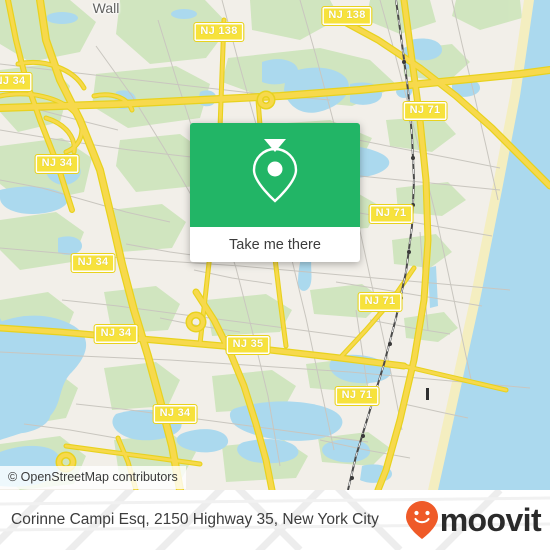  Describe the element at coordinates (16, 82) in the screenshot. I see `road-shield-nj34-1: NJ 34` at that location.